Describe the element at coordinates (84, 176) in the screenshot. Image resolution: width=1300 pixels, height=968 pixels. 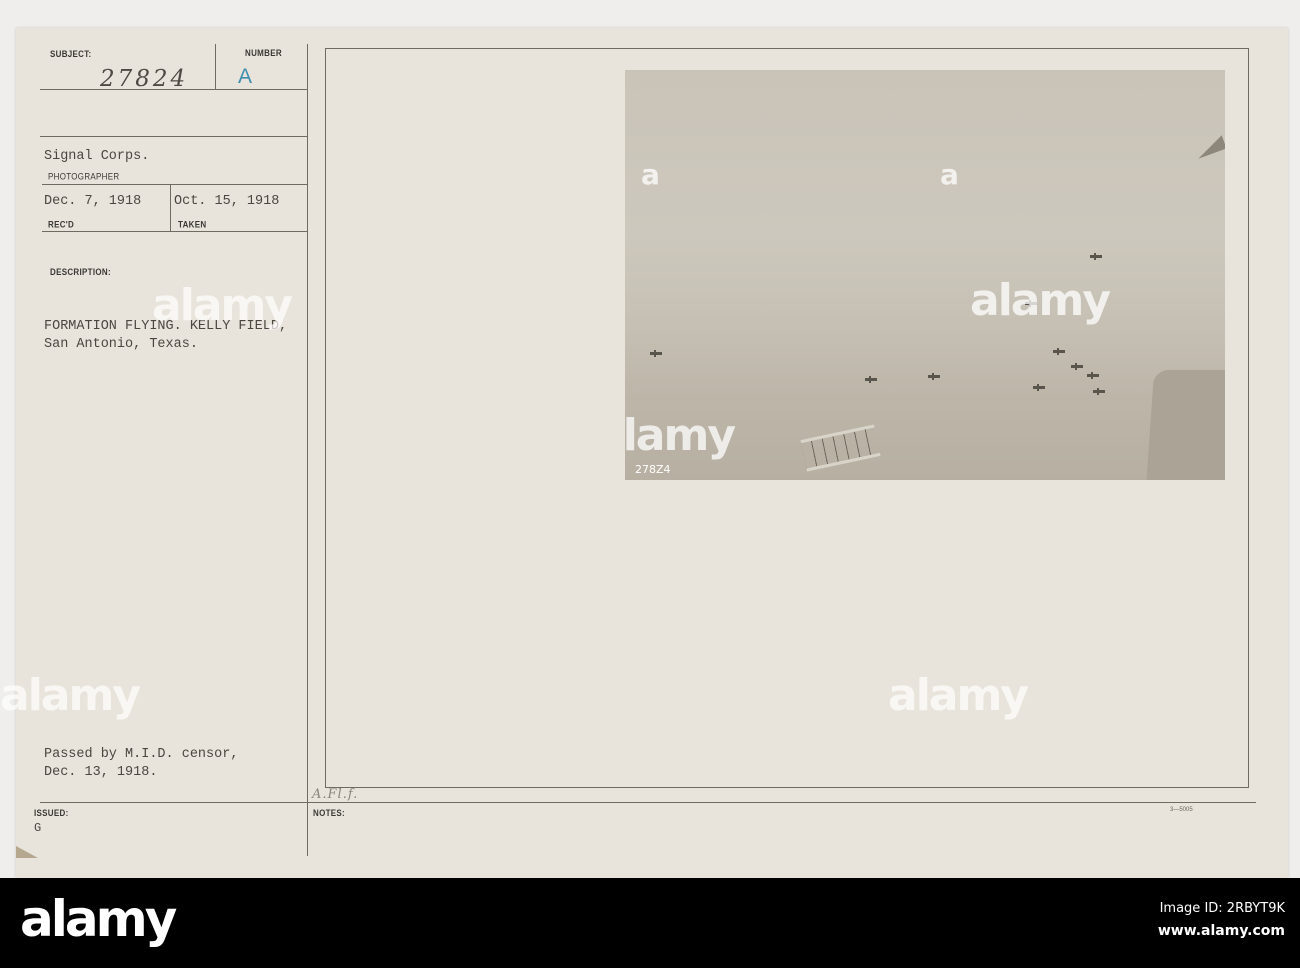
I see `photographer-label: PHOTOGRAPHER` at that location.